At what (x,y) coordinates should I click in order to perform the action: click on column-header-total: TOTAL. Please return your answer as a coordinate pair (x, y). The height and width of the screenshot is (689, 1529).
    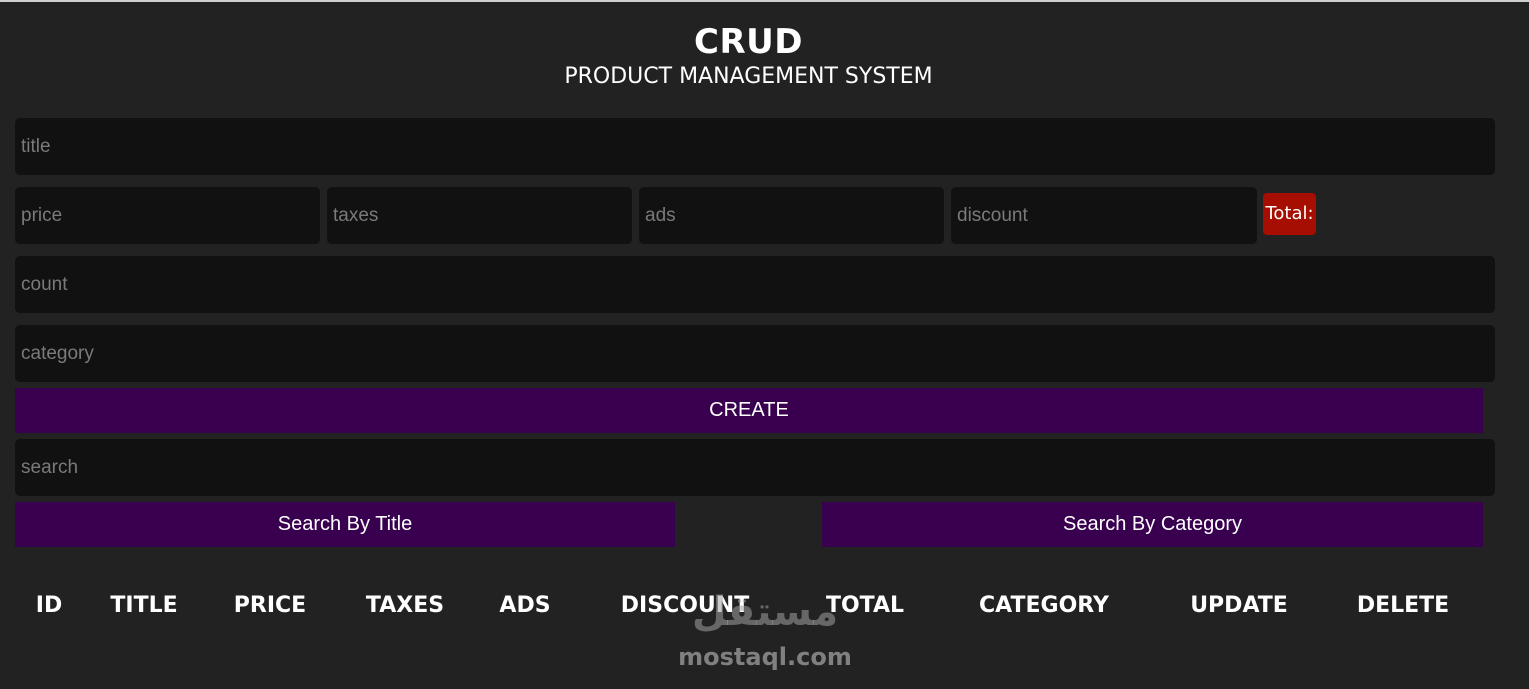
    Looking at the image, I should click on (865, 605).